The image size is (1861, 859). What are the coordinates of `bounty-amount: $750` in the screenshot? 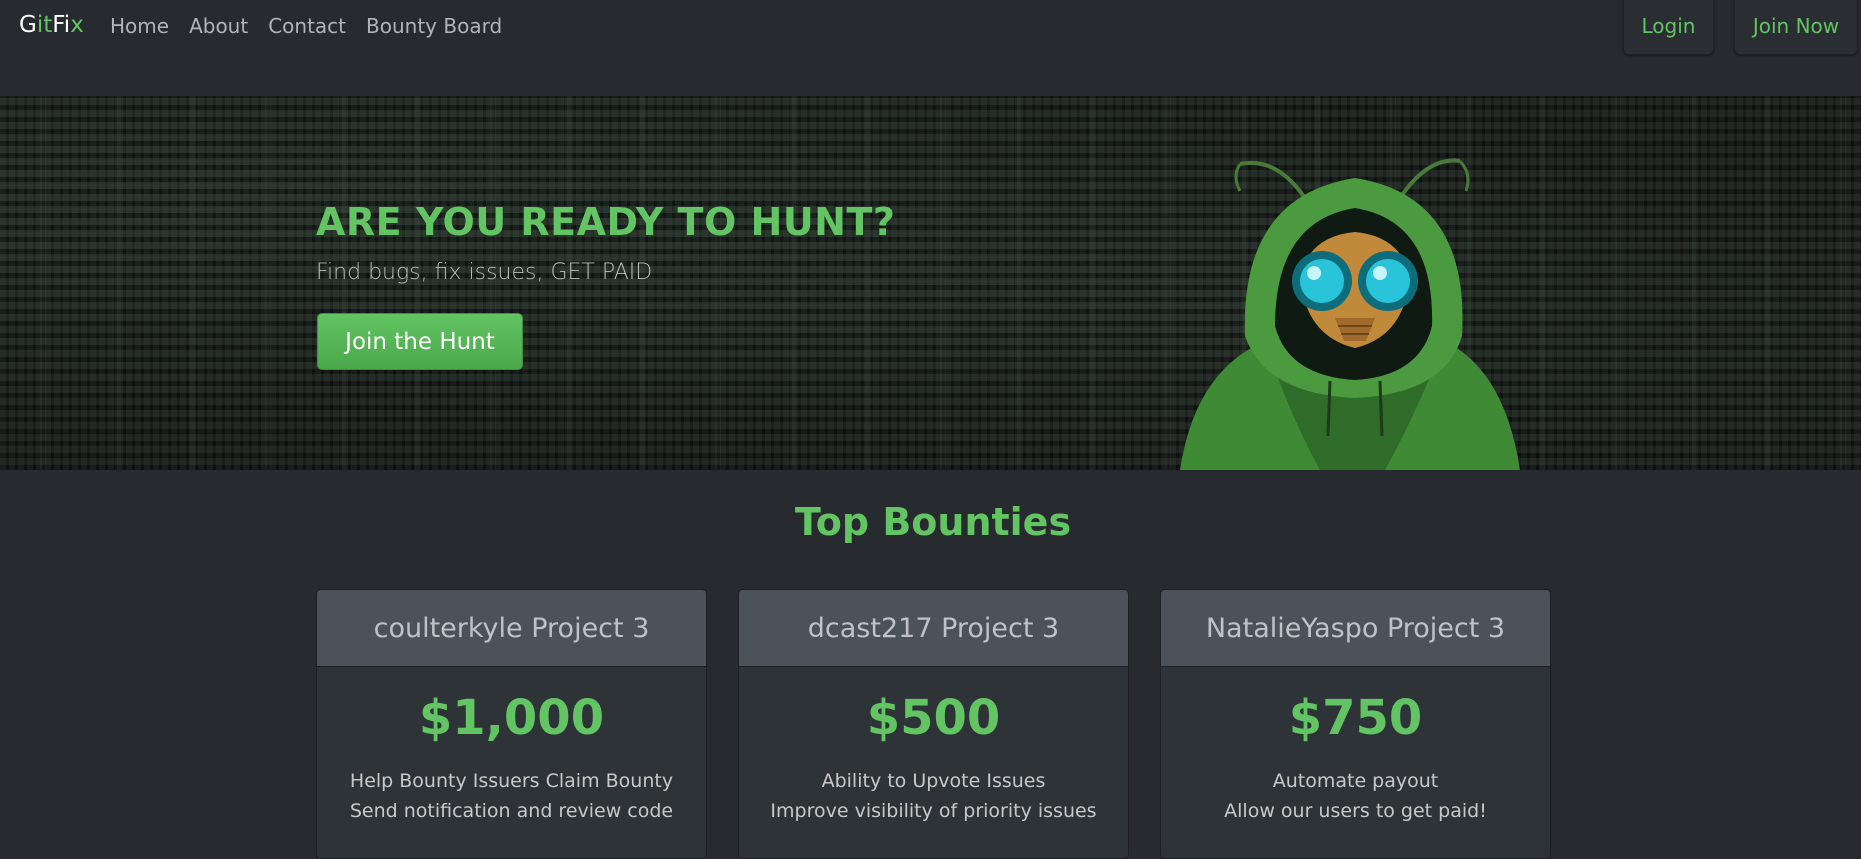 It's located at (1355, 718).